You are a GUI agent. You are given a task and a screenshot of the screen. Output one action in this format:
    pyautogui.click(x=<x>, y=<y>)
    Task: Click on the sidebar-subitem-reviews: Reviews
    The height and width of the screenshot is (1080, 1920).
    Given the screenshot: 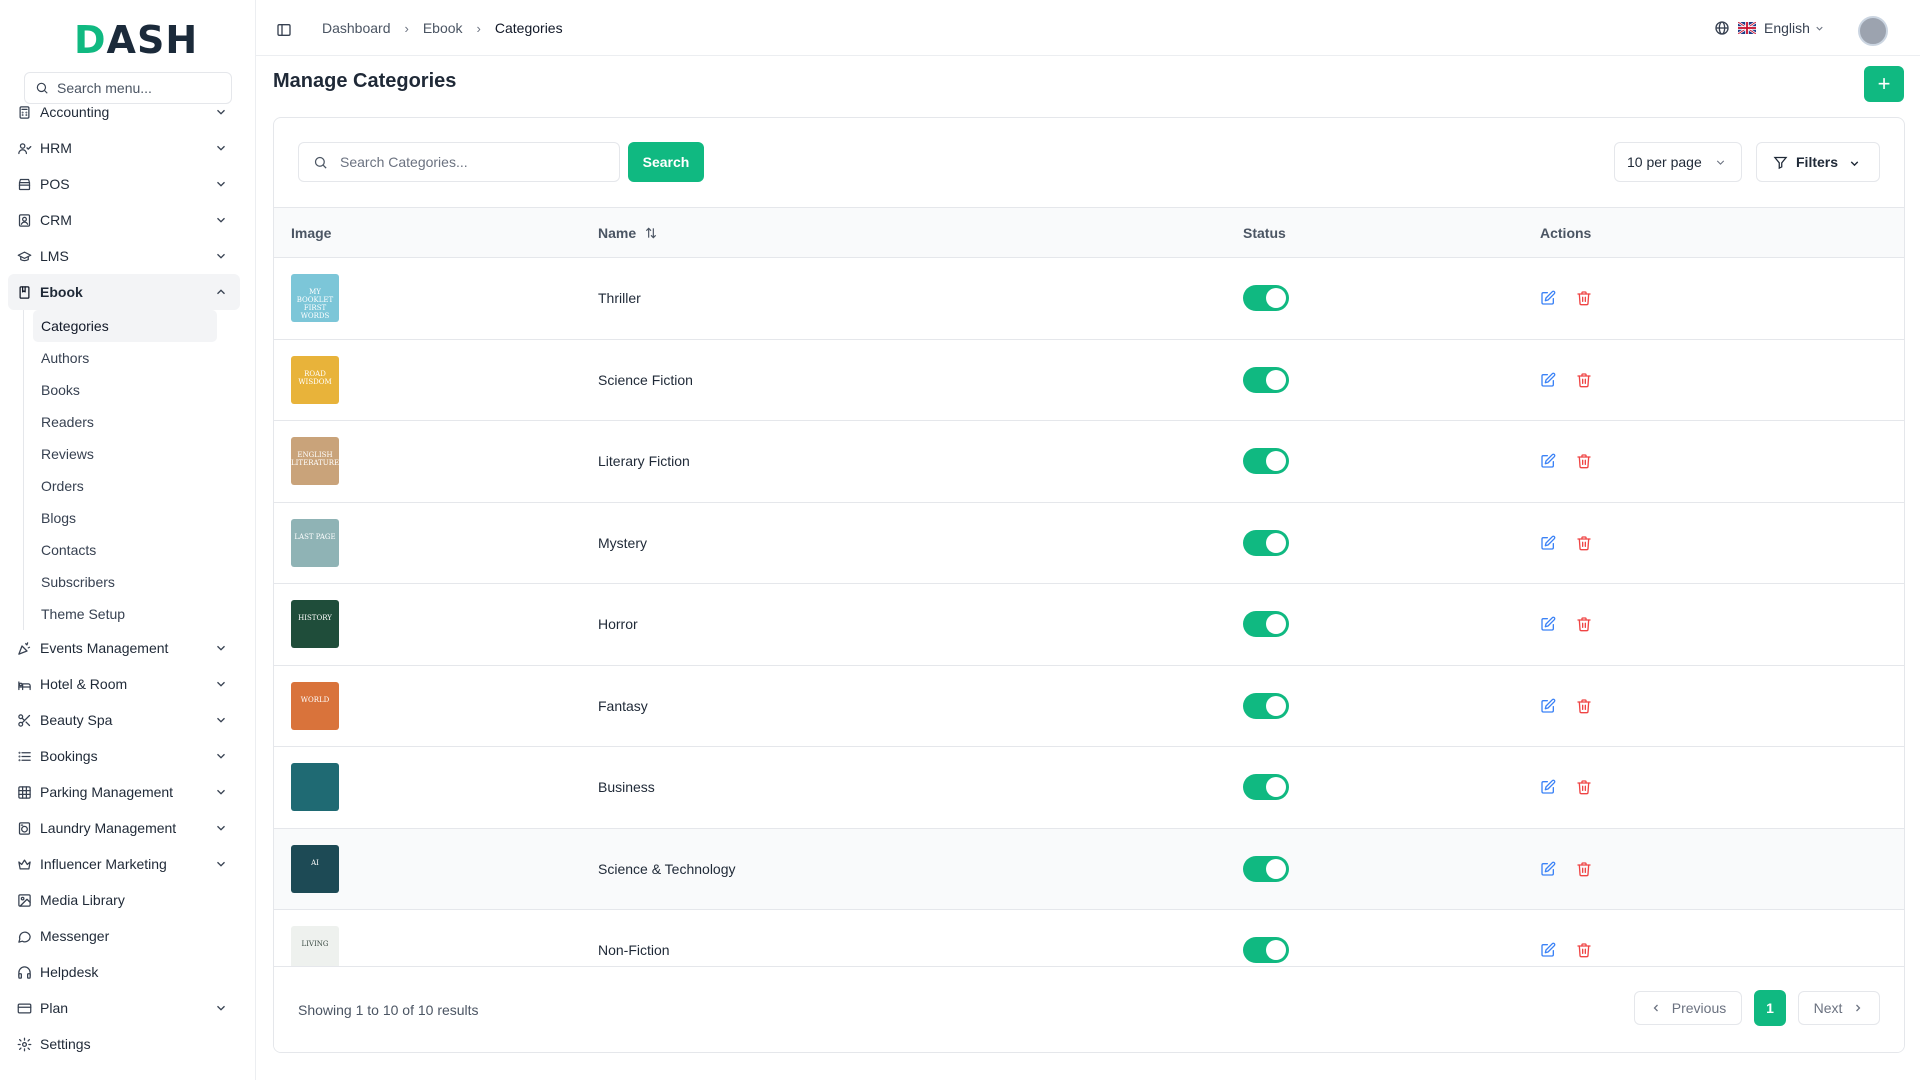 What is the action you would take?
    pyautogui.click(x=125, y=454)
    